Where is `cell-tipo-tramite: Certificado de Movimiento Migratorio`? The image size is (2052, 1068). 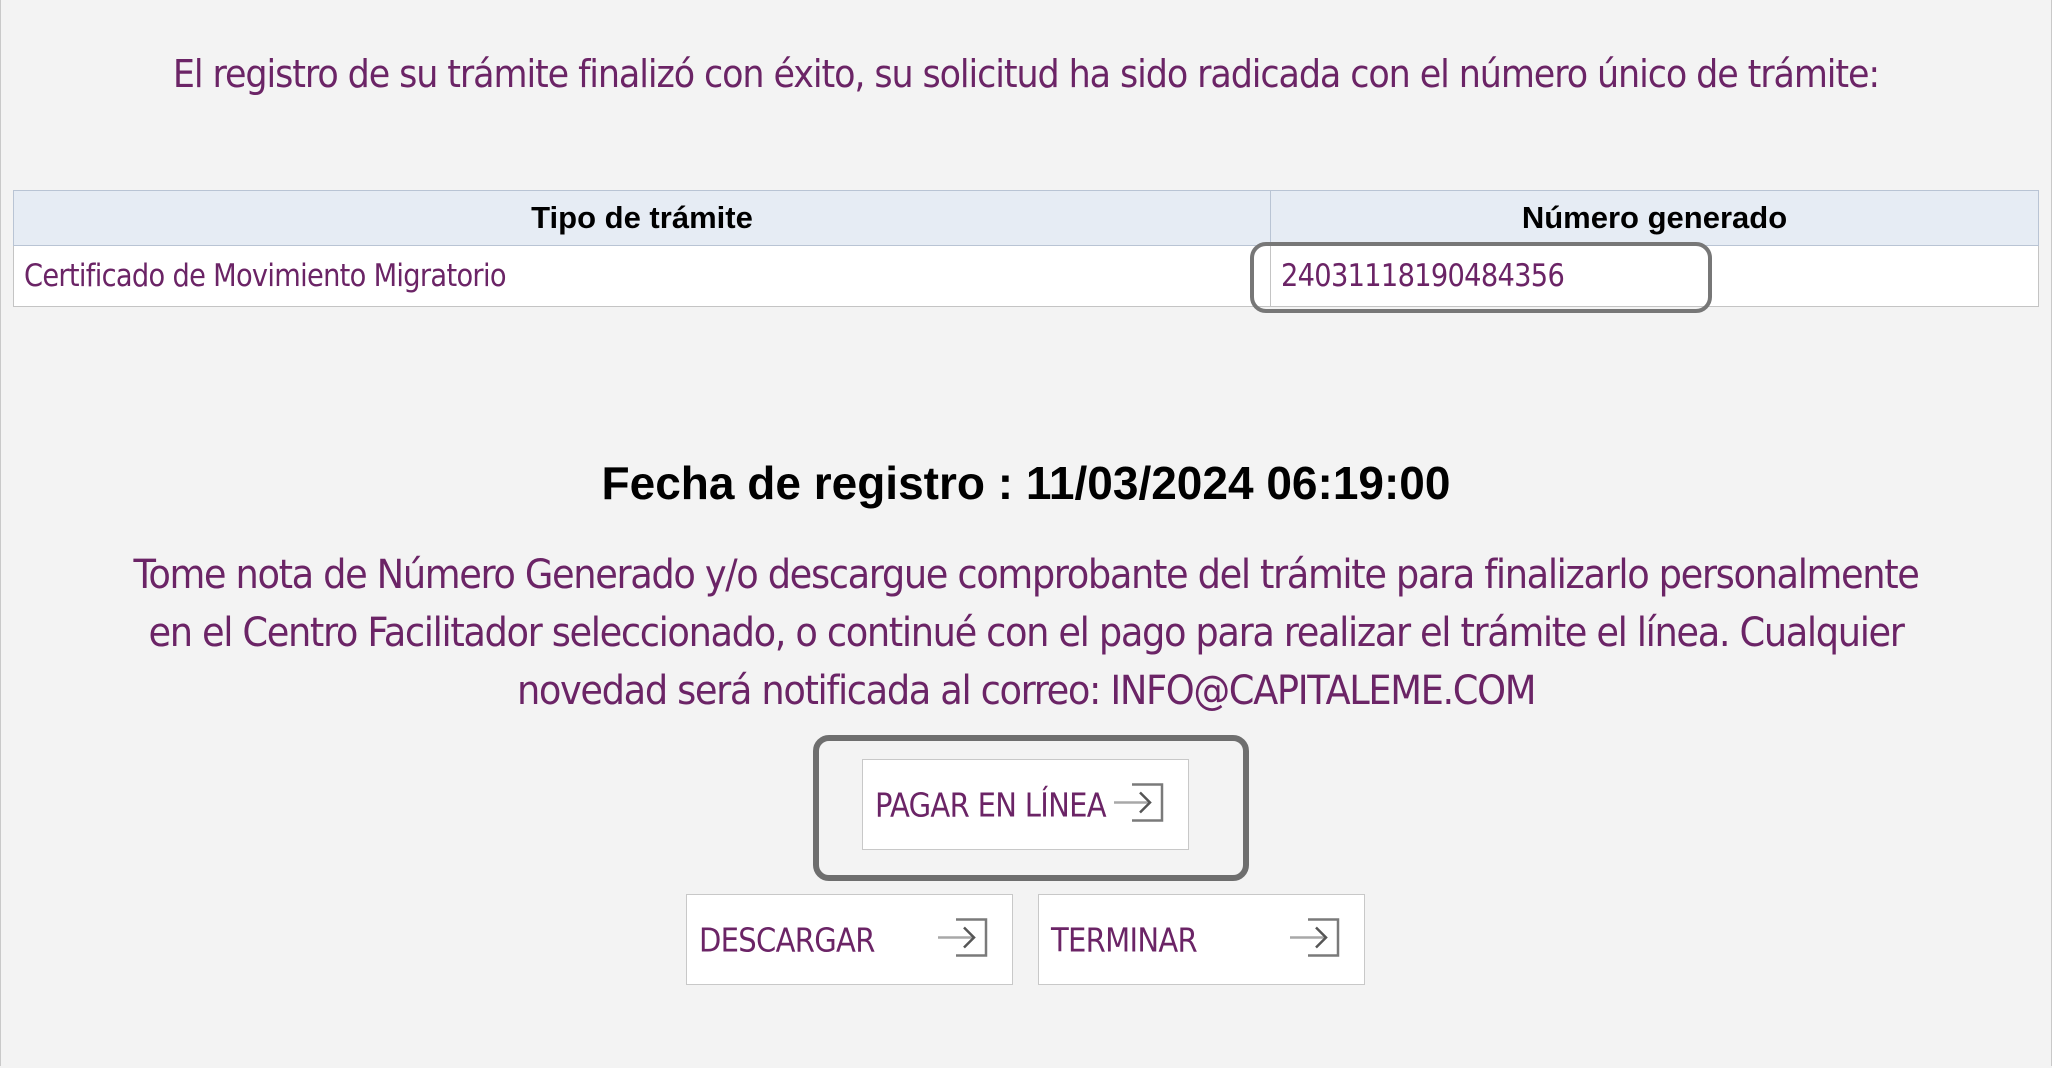
cell-tipo-tramite: Certificado de Movimiento Migratorio is located at coordinates (642, 276).